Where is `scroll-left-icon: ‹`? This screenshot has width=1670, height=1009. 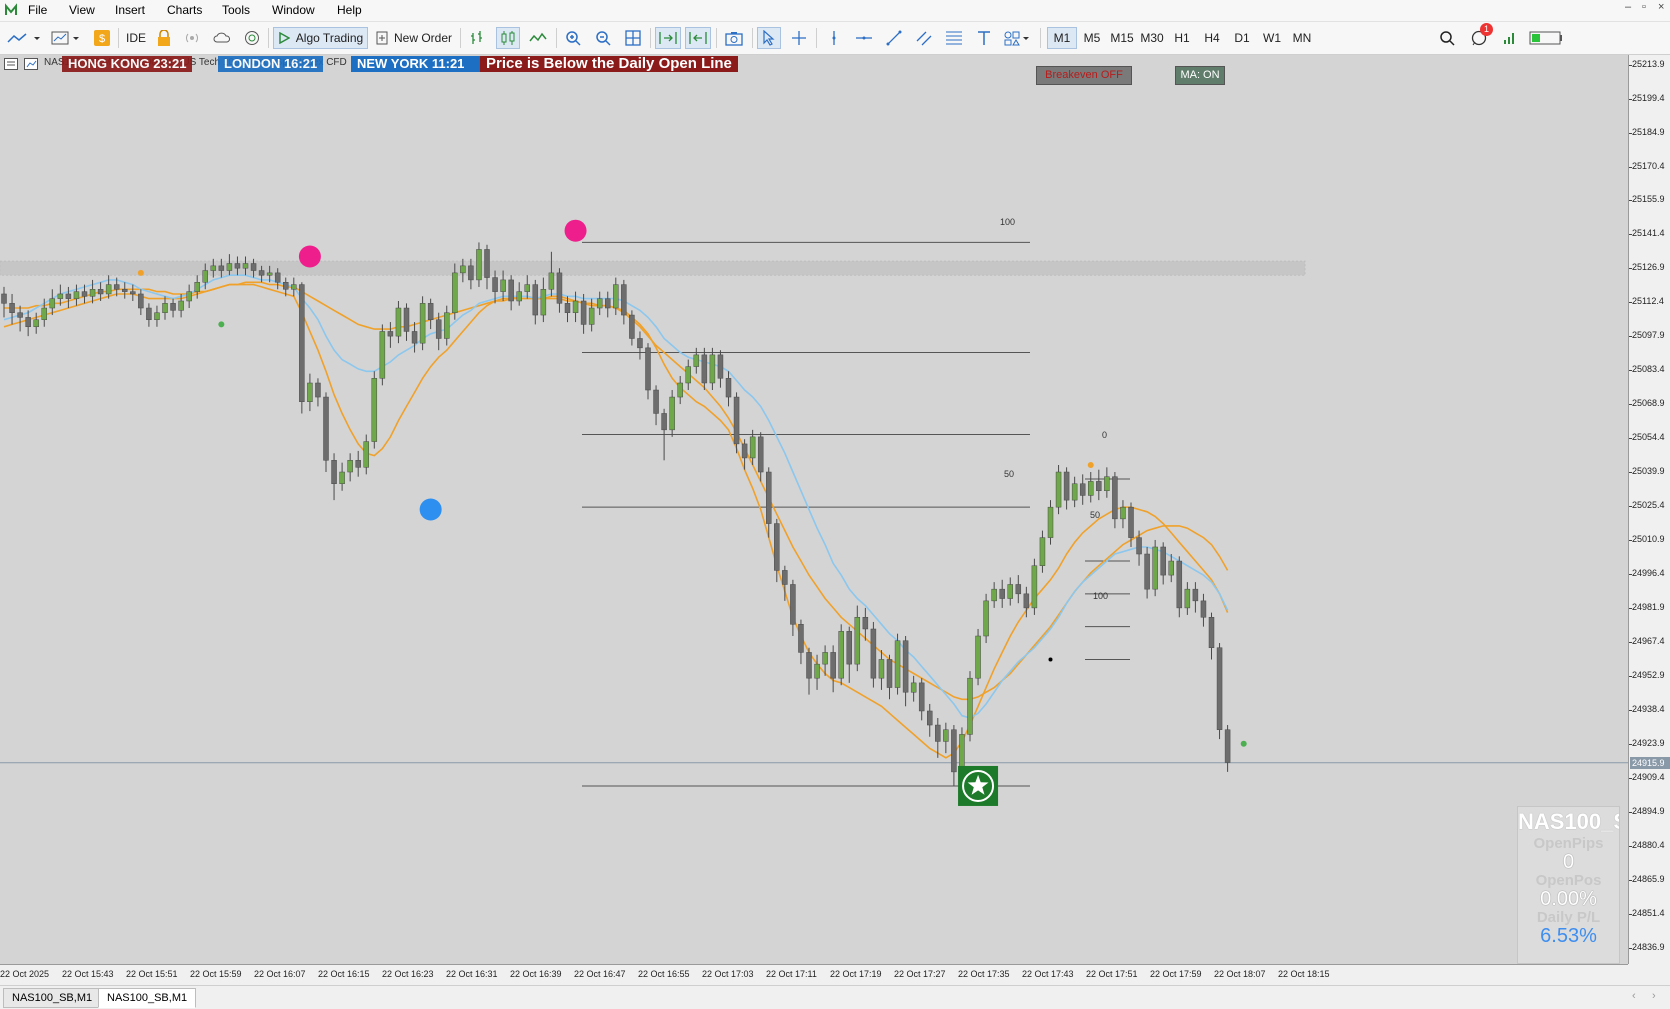
scroll-left-icon: ‹ is located at coordinates (1634, 996).